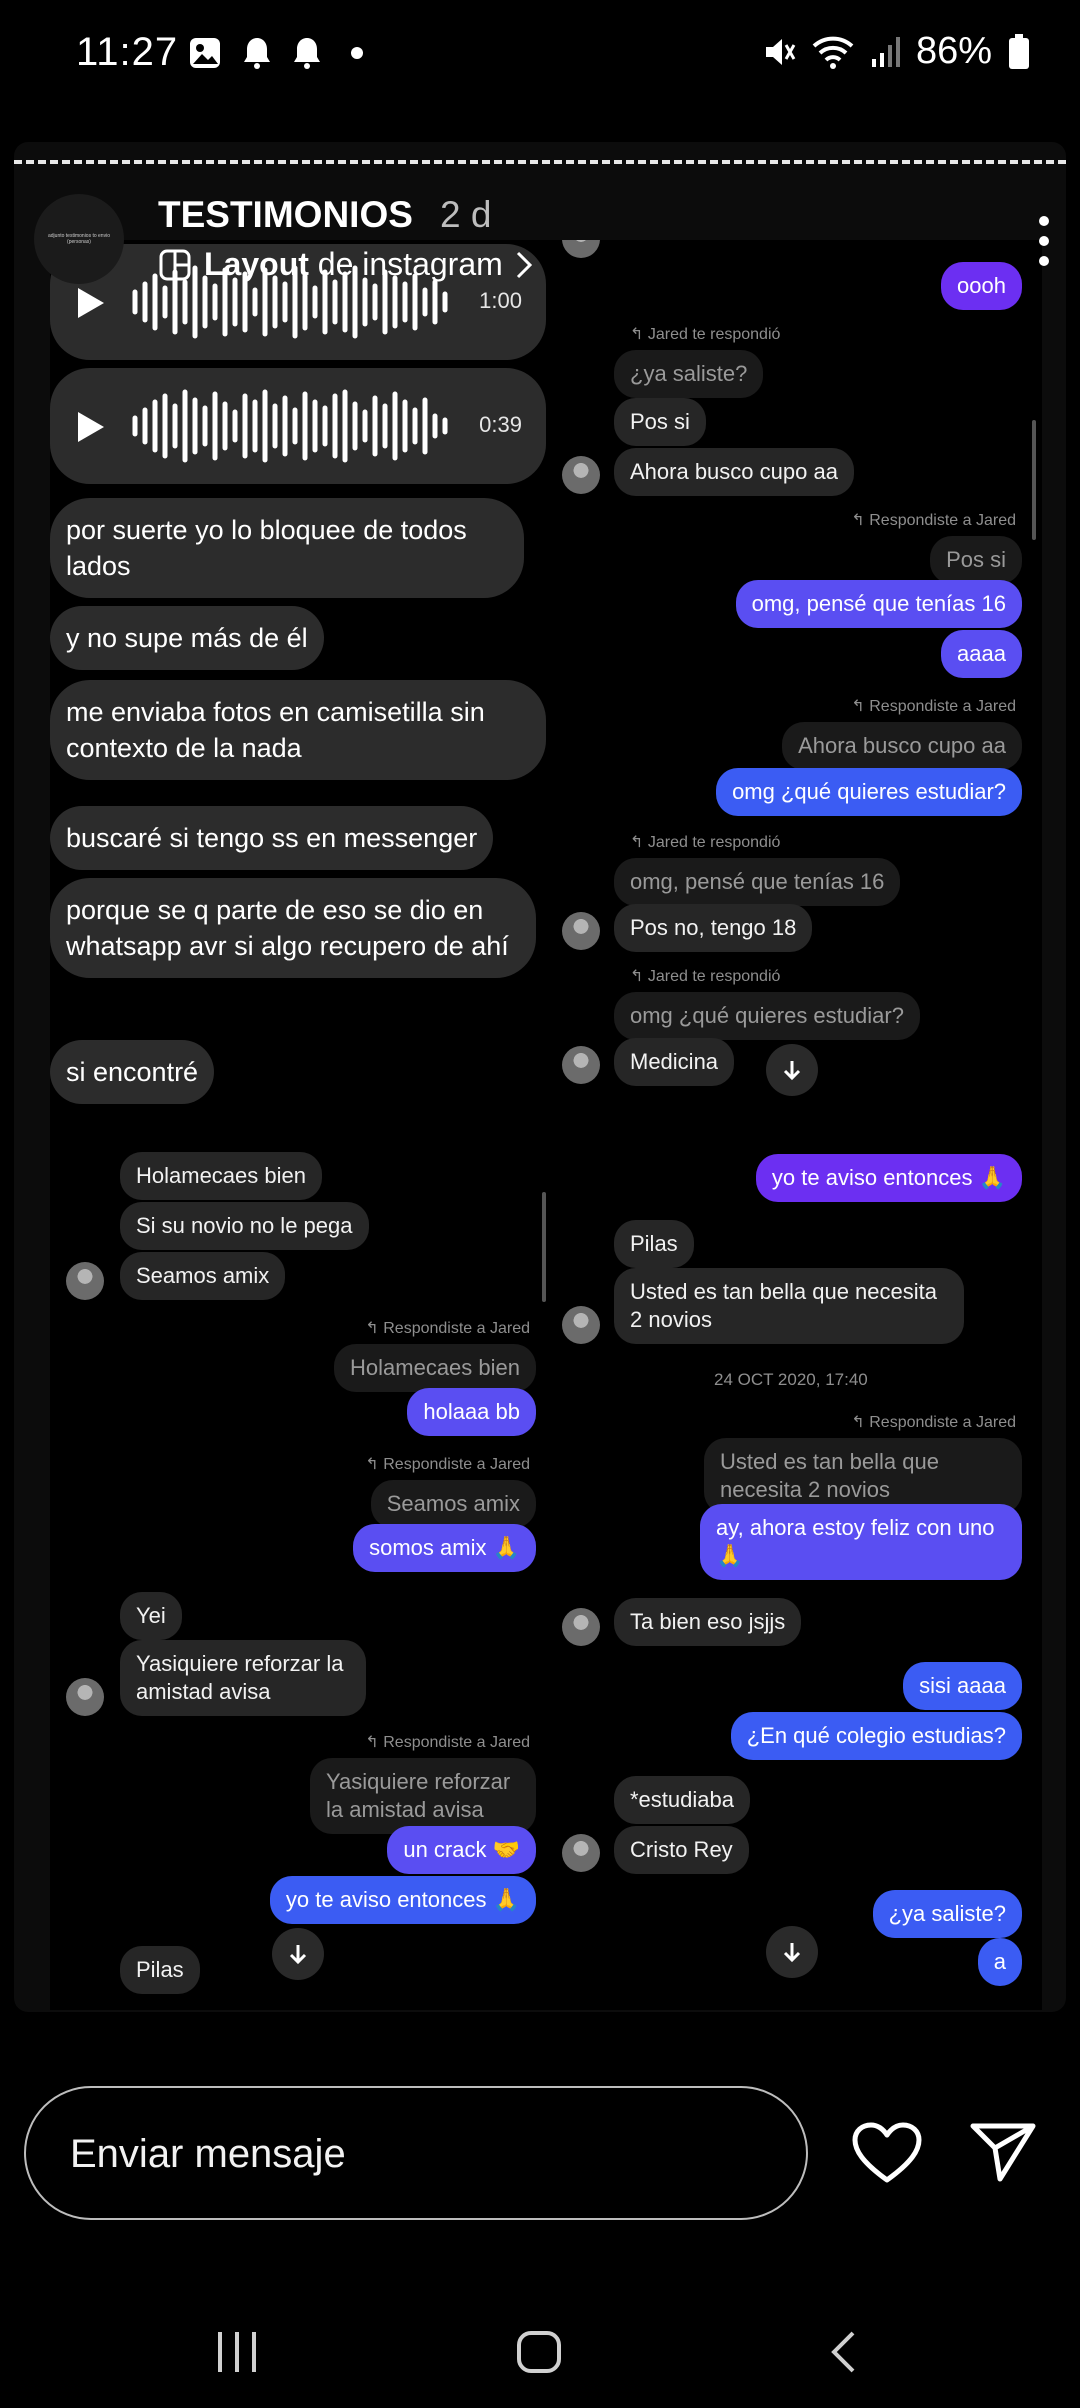  I want to click on message-bubble: ay, ahora estoy feliz con uno 🙏, so click(861, 1542).